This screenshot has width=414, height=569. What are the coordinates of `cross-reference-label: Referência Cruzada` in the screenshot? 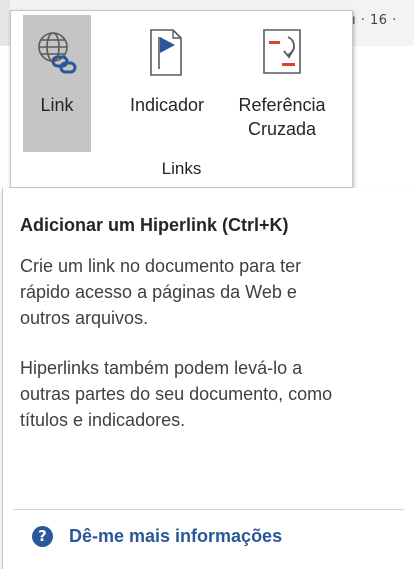 It's located at (281, 117).